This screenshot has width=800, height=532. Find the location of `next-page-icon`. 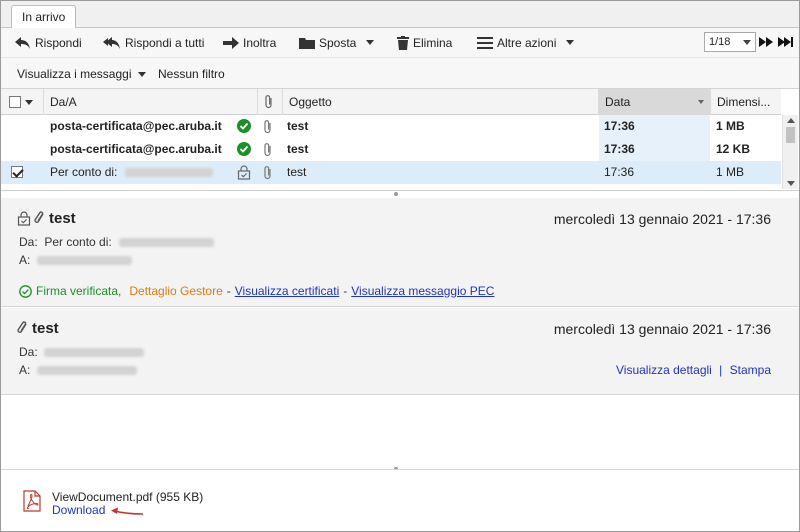

next-page-icon is located at coordinates (767, 42).